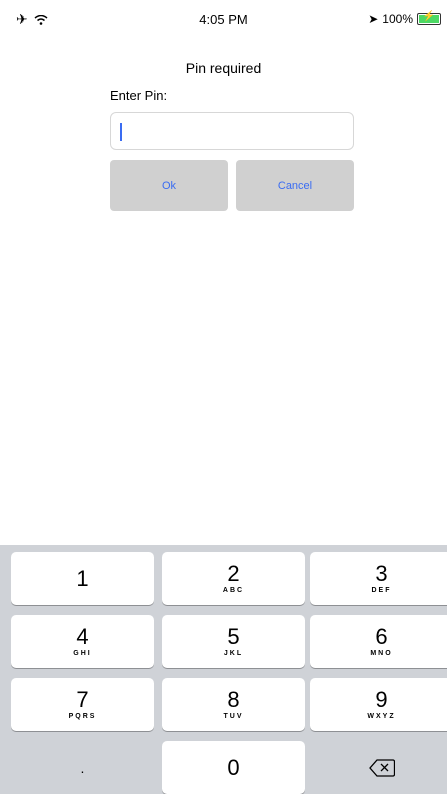  Describe the element at coordinates (295, 185) in the screenshot. I see `cancel-button: Cancel` at that location.